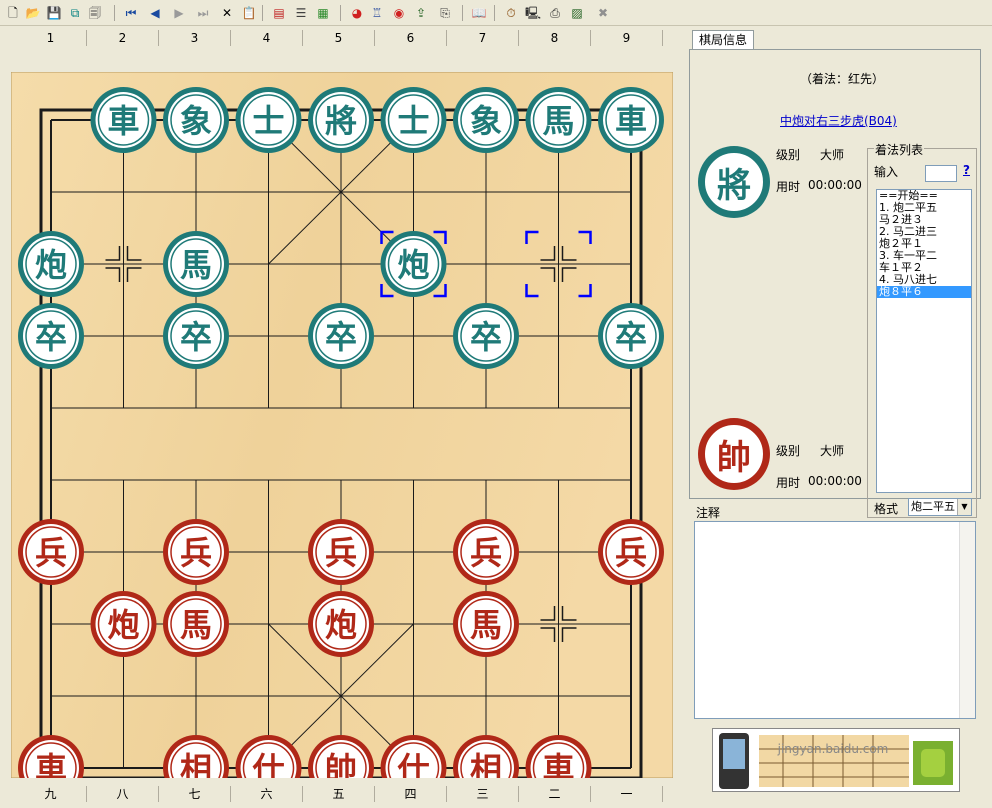  I want to click on first-move-button: ⏮, so click(131, 13).